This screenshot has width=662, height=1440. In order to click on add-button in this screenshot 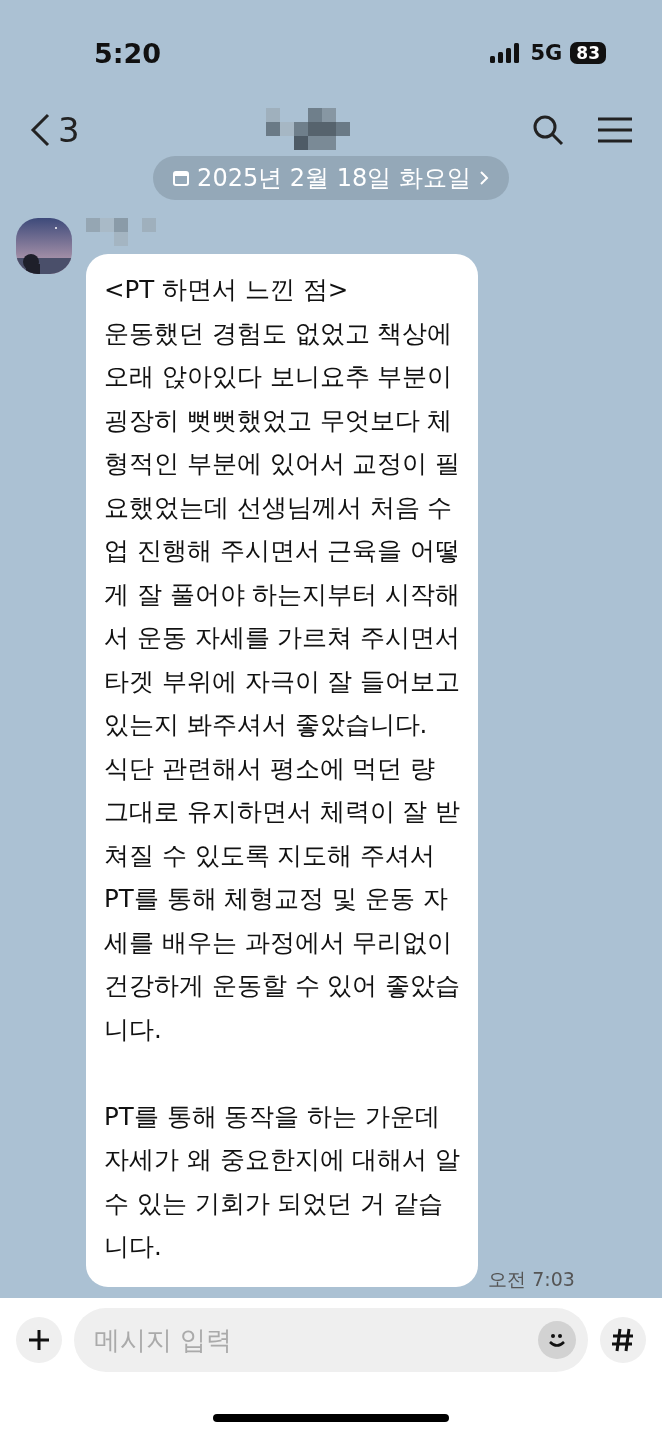, I will do `click(39, 1340)`.